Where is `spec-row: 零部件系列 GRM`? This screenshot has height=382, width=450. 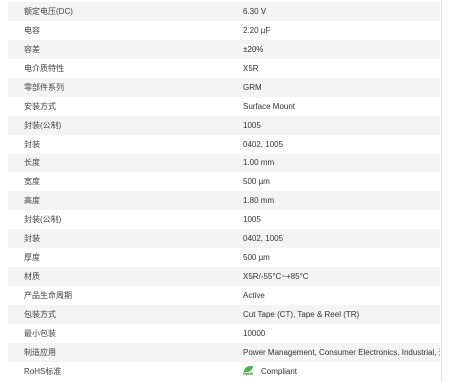
spec-row: 零部件系列 GRM is located at coordinates (224, 87).